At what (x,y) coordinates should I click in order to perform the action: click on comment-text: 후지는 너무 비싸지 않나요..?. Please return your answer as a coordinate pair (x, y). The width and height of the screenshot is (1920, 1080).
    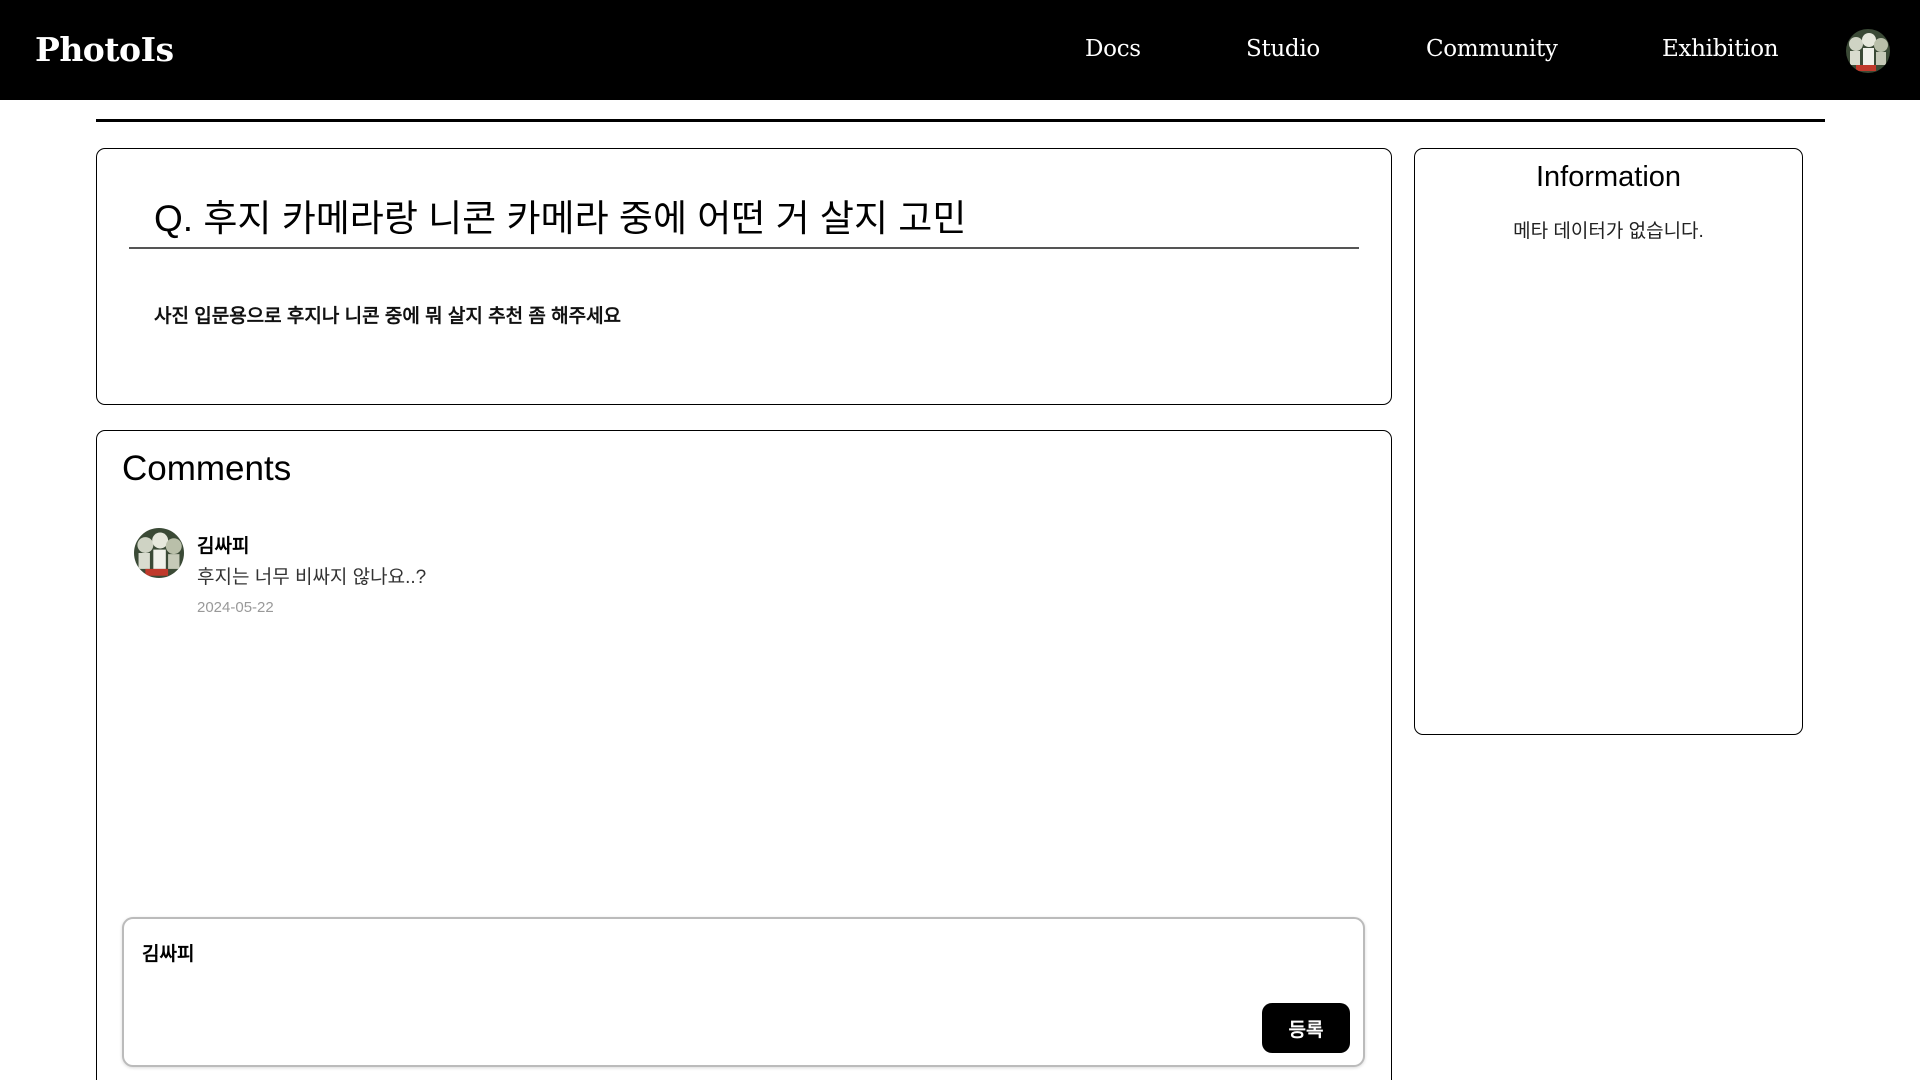
    Looking at the image, I should click on (312, 577).